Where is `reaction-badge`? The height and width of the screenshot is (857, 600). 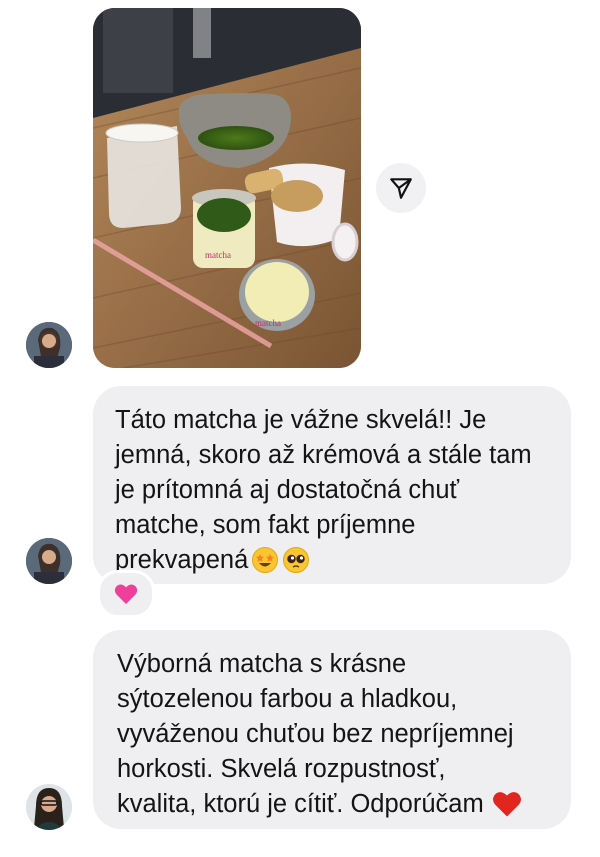
reaction-badge is located at coordinates (126, 594).